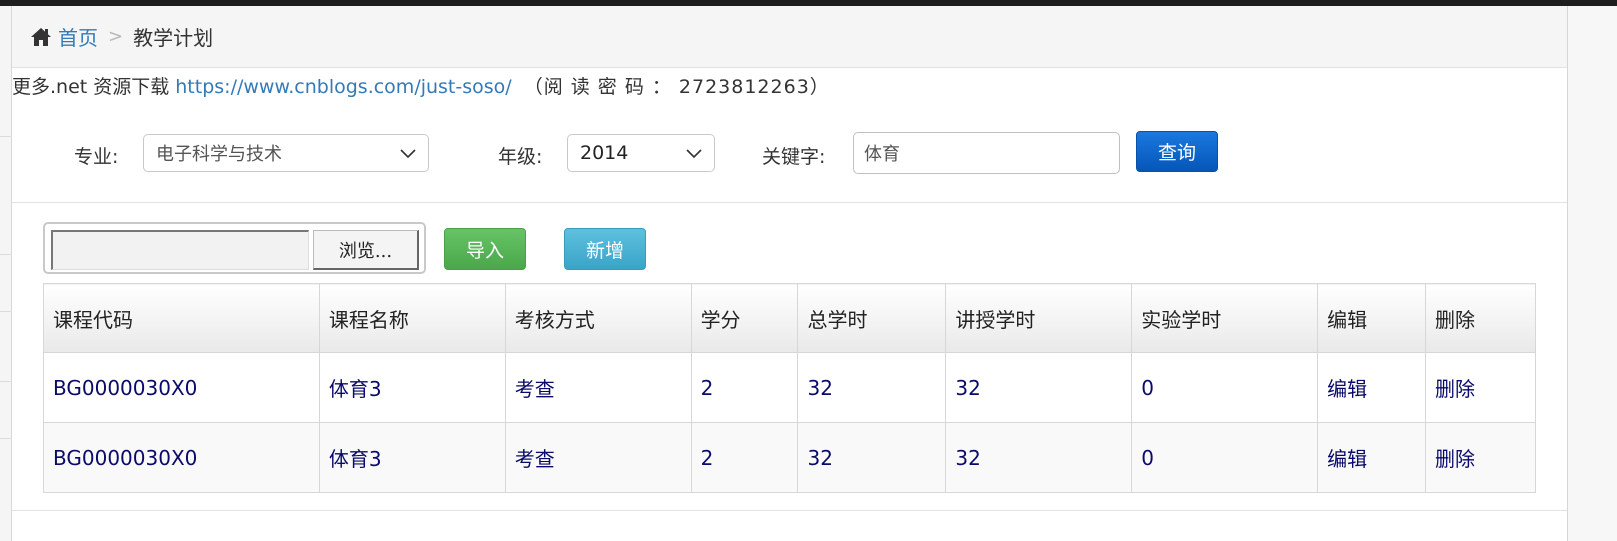  What do you see at coordinates (219, 154) in the screenshot?
I see `major-select-value: 电子科学与技术` at bounding box center [219, 154].